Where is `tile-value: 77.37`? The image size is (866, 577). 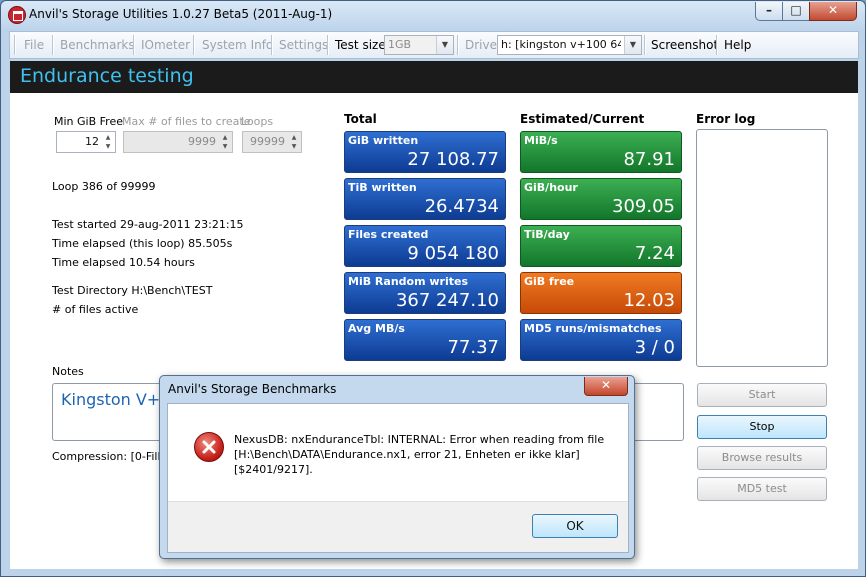 tile-value: 77.37 is located at coordinates (473, 347).